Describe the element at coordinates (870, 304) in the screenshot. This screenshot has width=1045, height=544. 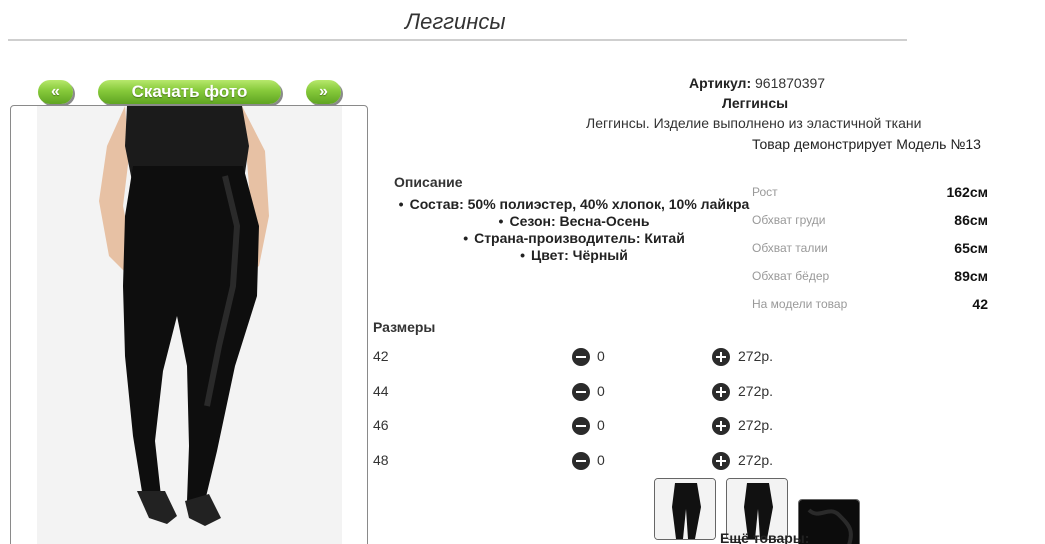
I see `param-row-model-size: На модели товар 42` at that location.